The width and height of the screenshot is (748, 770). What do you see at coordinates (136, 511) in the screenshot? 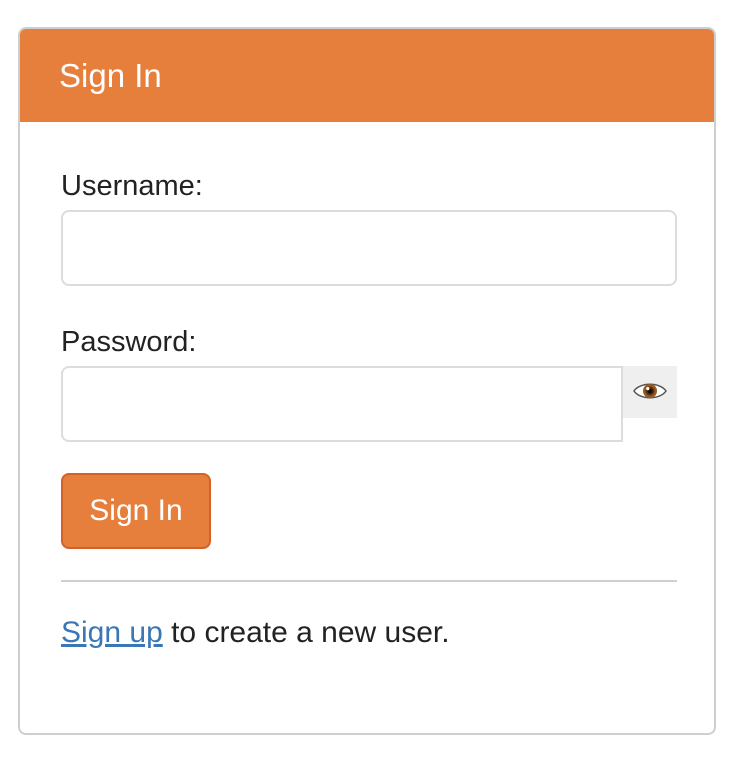
I see `sign-in-button: Sign In` at bounding box center [136, 511].